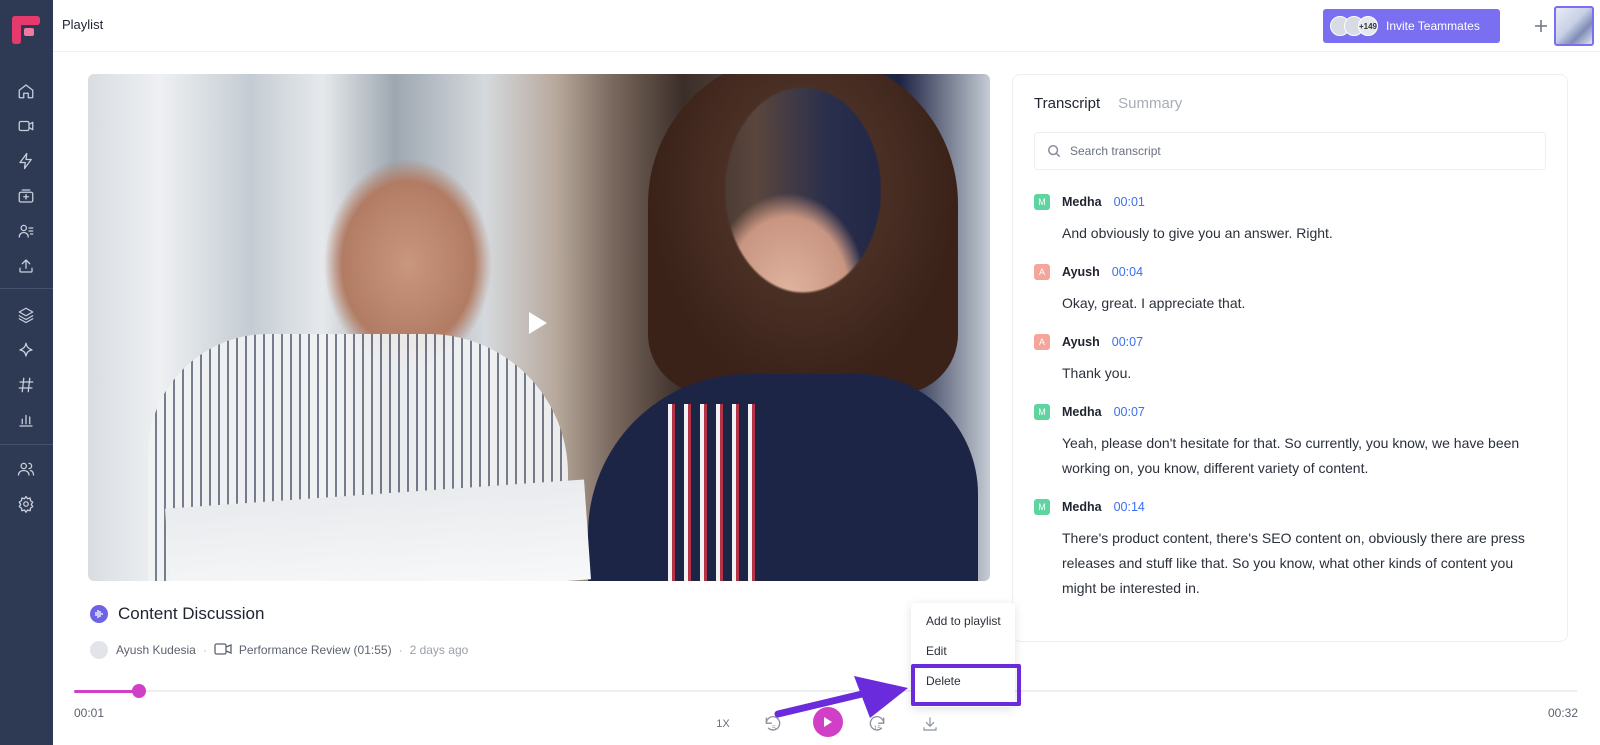  What do you see at coordinates (1054, 151) in the screenshot?
I see `search-icon` at bounding box center [1054, 151].